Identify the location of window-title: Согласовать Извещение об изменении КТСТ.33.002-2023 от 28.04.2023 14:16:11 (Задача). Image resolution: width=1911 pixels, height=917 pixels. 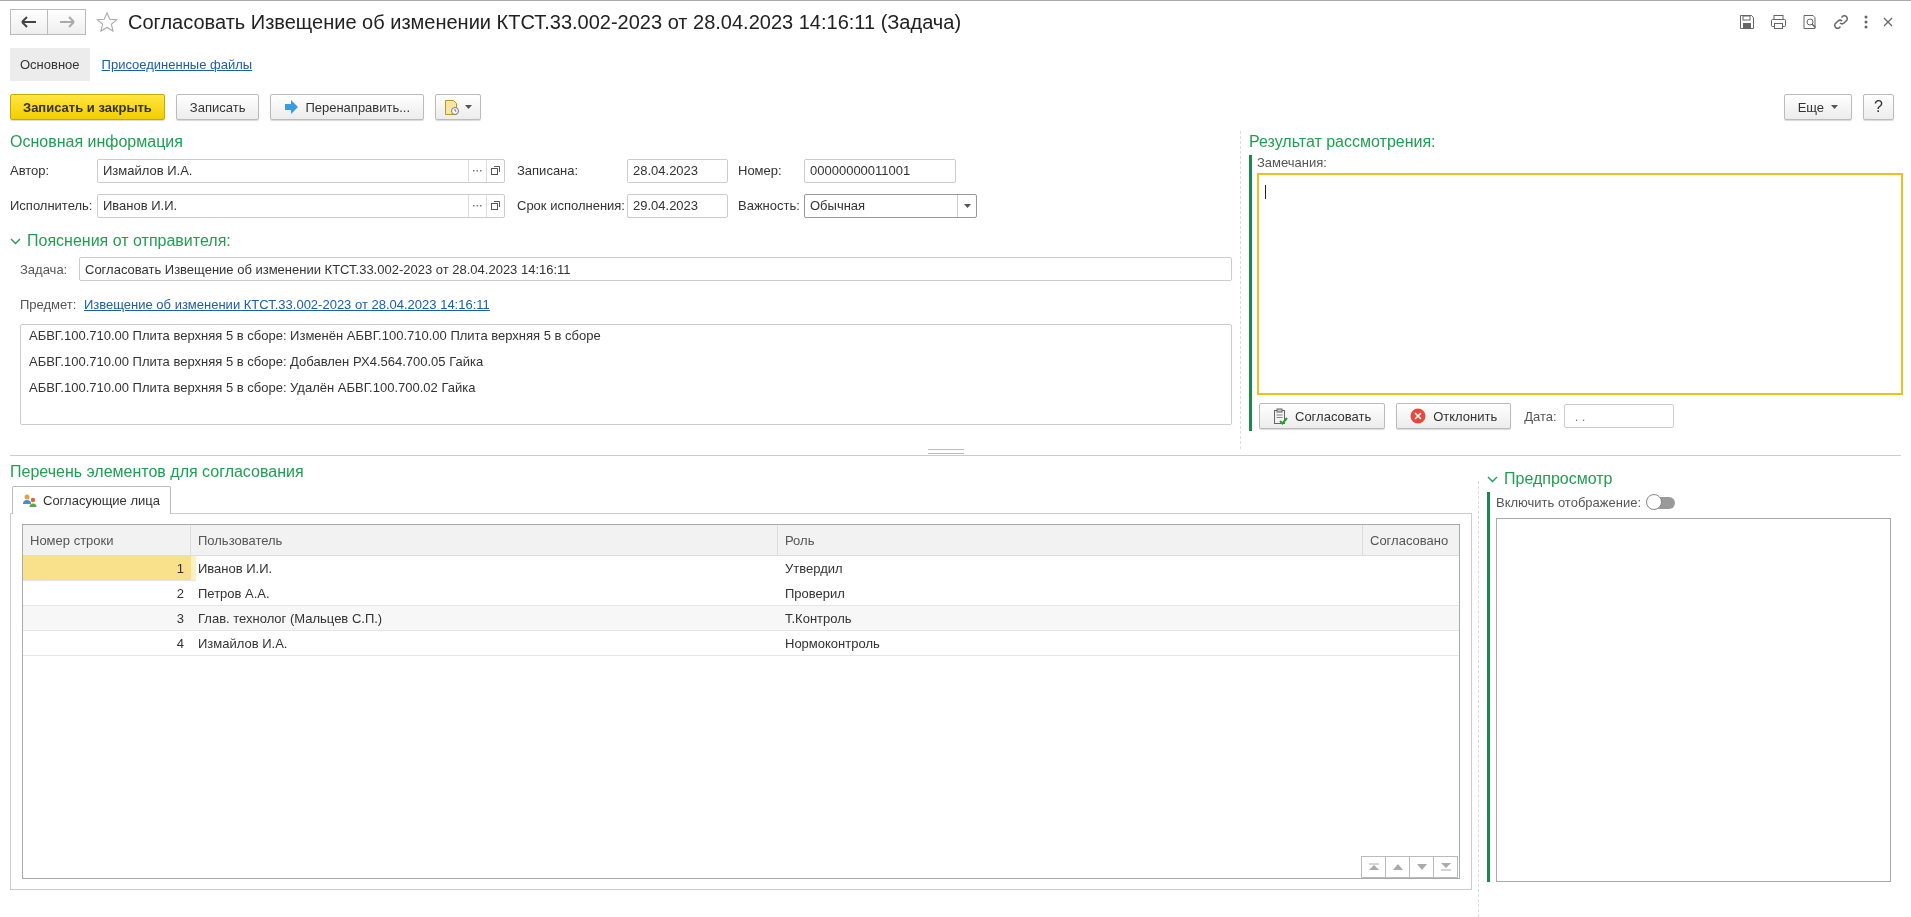
(545, 22).